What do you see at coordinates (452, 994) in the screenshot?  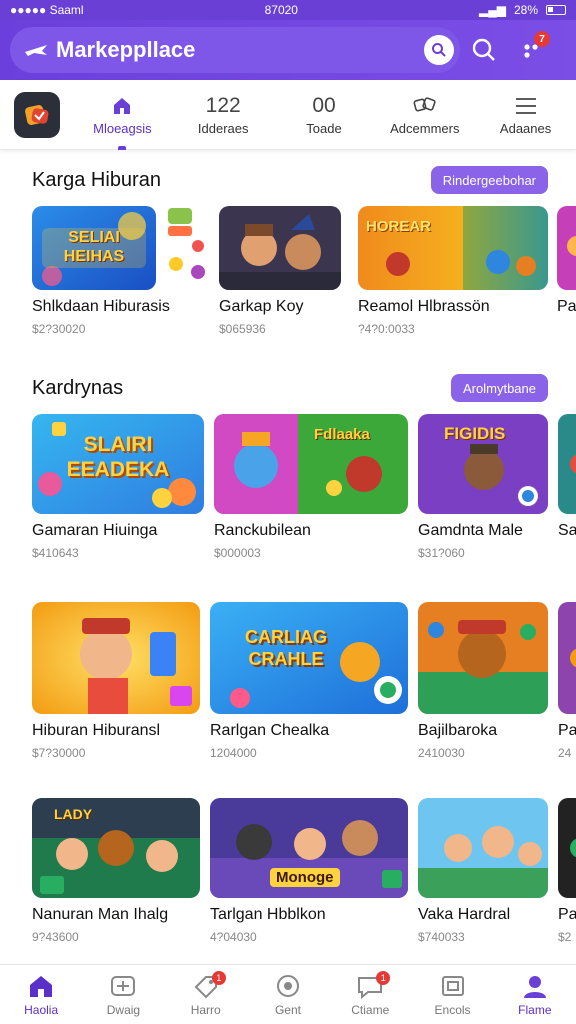 I see `nav-store: Encols` at bounding box center [452, 994].